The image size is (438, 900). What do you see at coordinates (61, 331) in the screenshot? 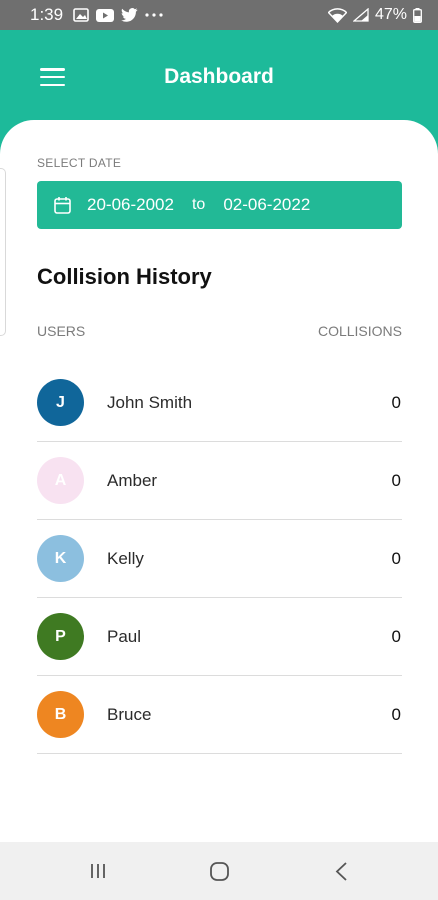
I see `users-column-header: USERS` at bounding box center [61, 331].